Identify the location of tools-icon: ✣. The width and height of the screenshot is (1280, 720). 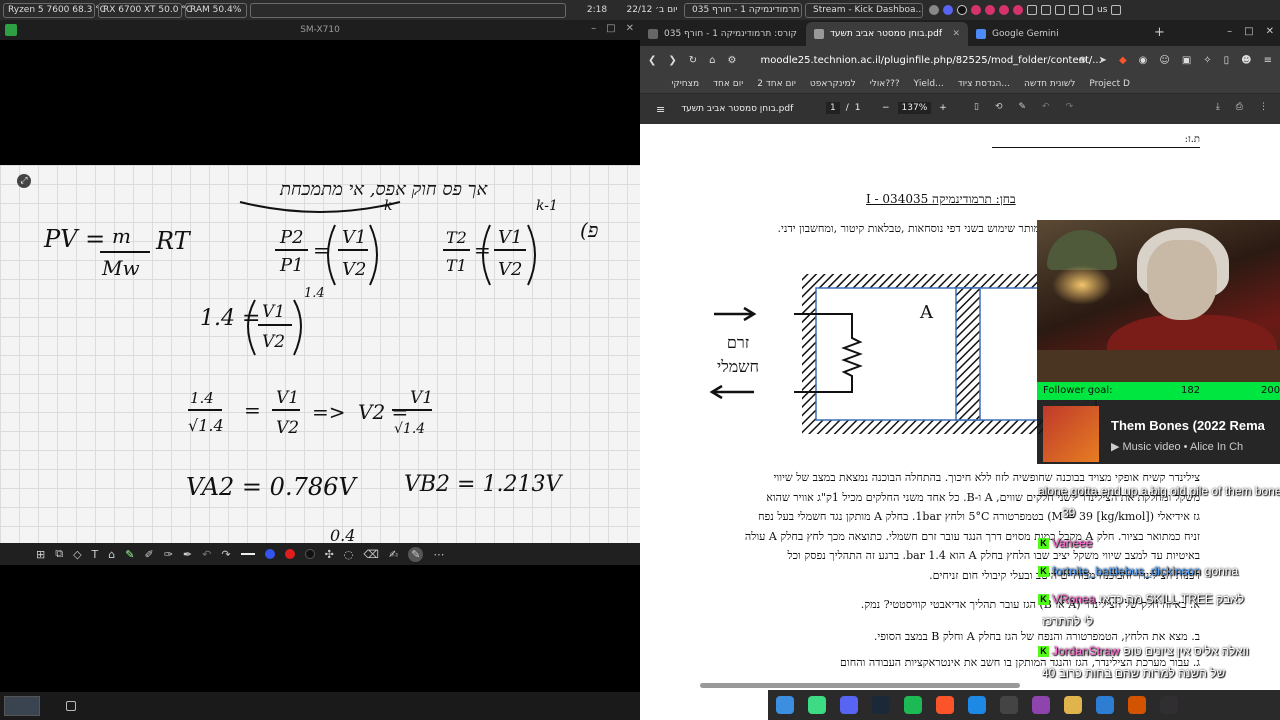
(329, 554).